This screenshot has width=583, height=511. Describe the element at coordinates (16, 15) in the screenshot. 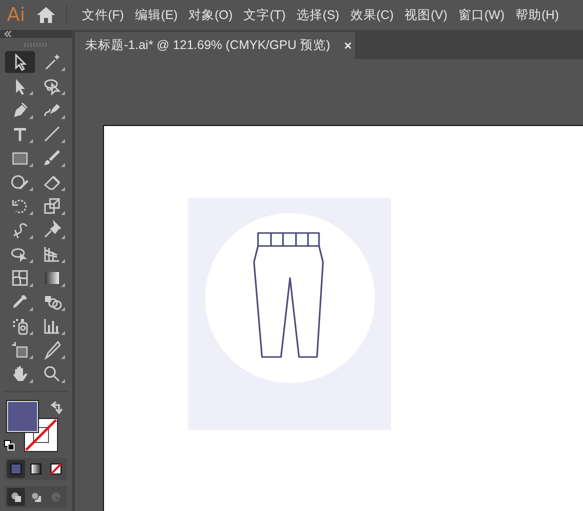

I see `app-logo: Ai` at that location.